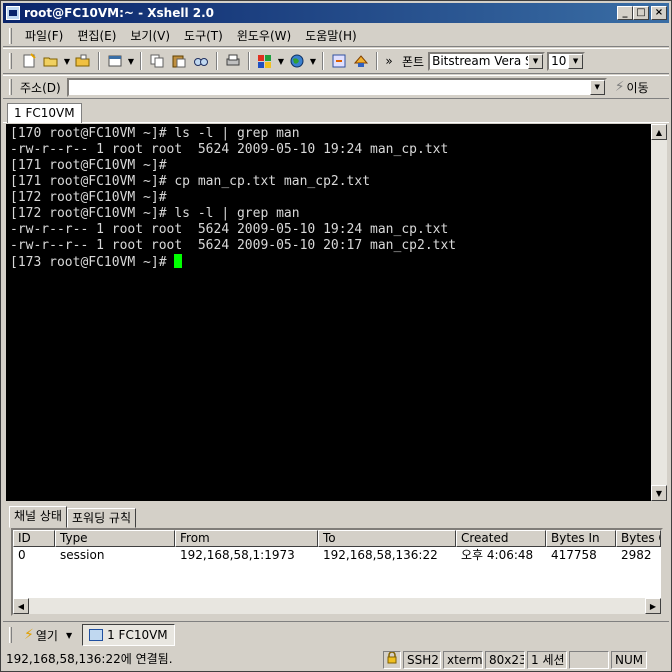 Image resolution: width=672 pixels, height=672 pixels. I want to click on color-scheme-dropdown-icon: ▼, so click(281, 61).